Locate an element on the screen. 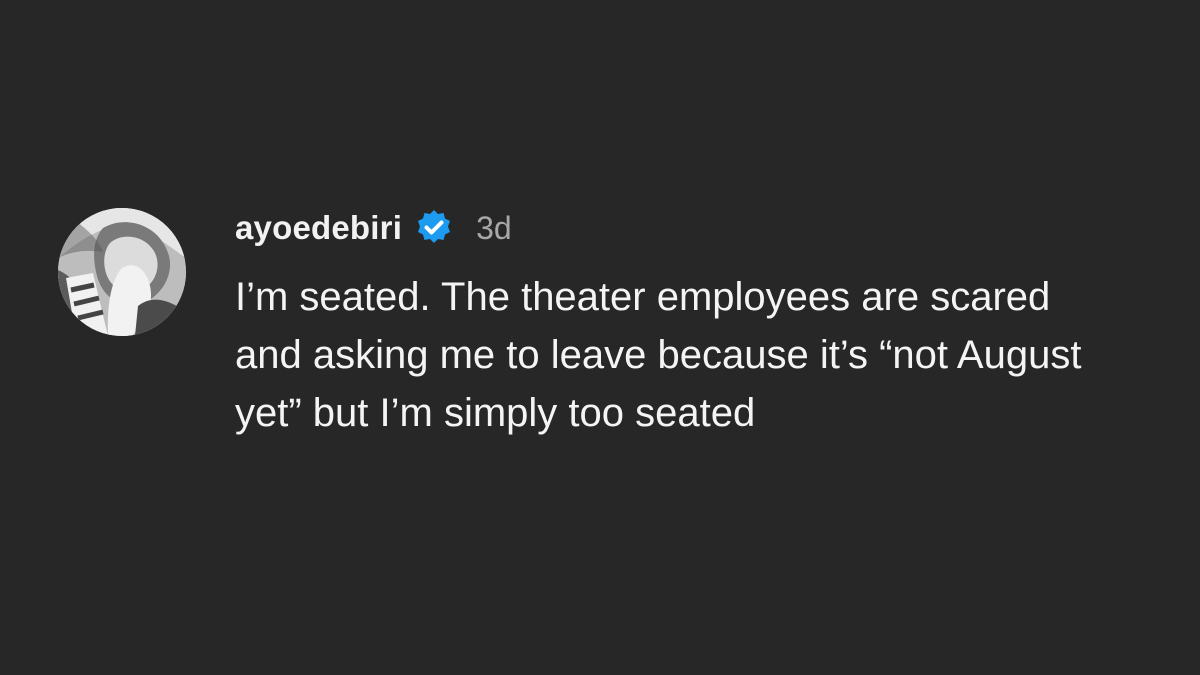  comment-header: ayoedebiri 3d is located at coordinates (685, 228).